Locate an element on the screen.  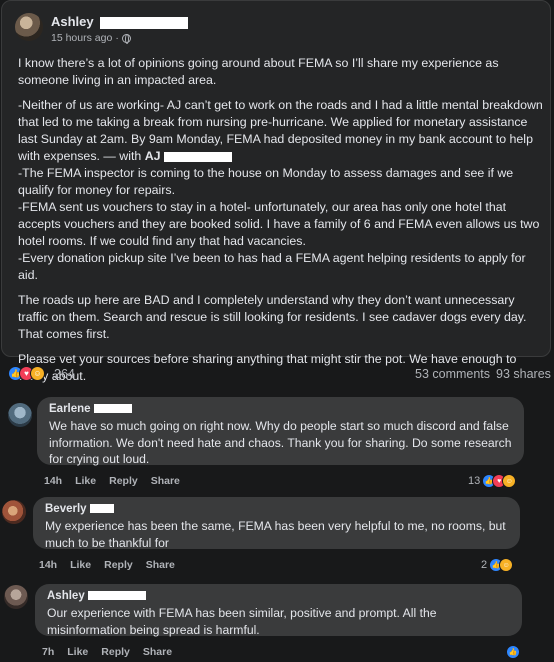
comment-author: Beverly is located at coordinates (276, 509).